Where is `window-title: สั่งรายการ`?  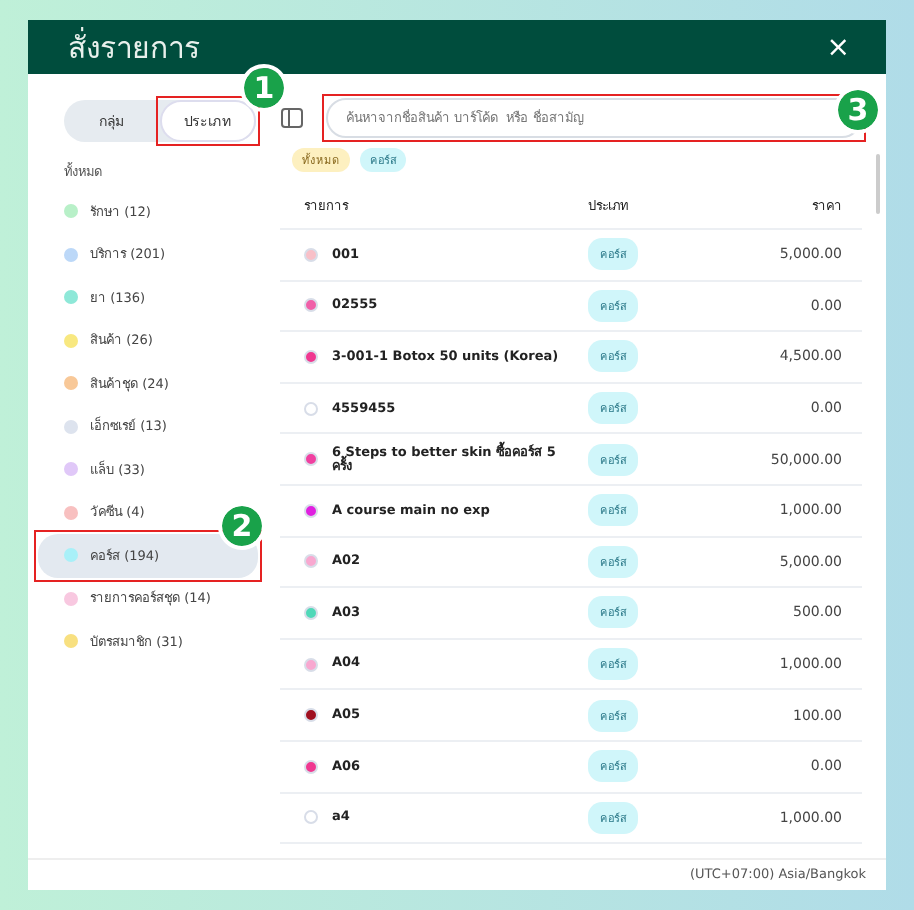
window-title: สั่งรายการ is located at coordinates (134, 47).